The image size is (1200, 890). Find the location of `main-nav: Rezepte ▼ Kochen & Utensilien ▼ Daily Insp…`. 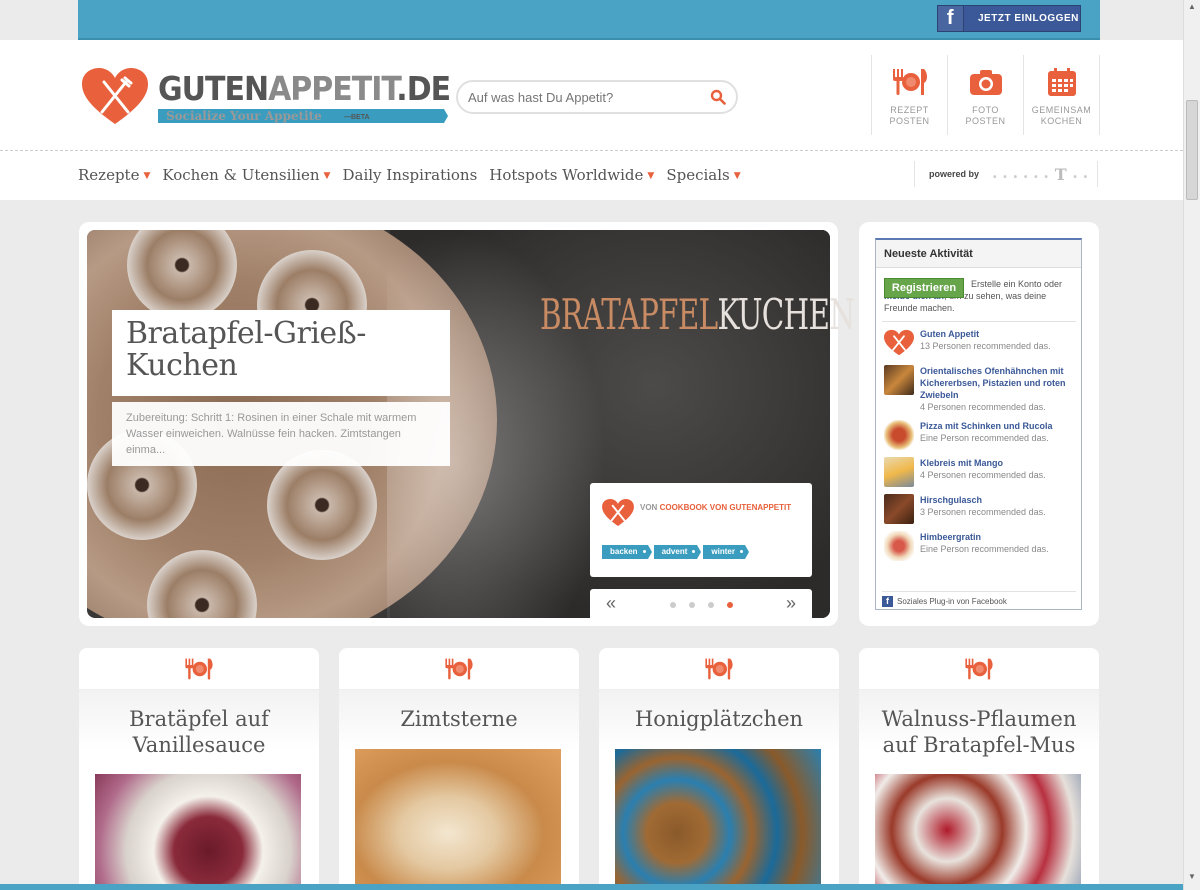

main-nav: Rezepte ▼ Kochen & Utensilien ▼ Daily Insp… is located at coordinates (415, 175).